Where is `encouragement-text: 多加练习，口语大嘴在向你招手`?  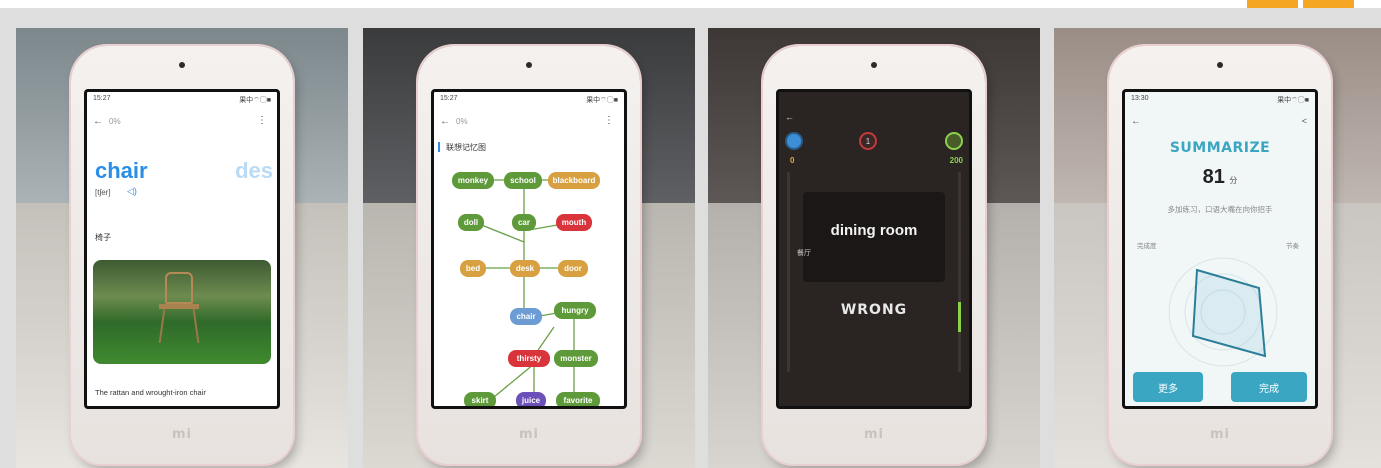 encouragement-text: 多加练习，口语大嘴在向你招手 is located at coordinates (1220, 209).